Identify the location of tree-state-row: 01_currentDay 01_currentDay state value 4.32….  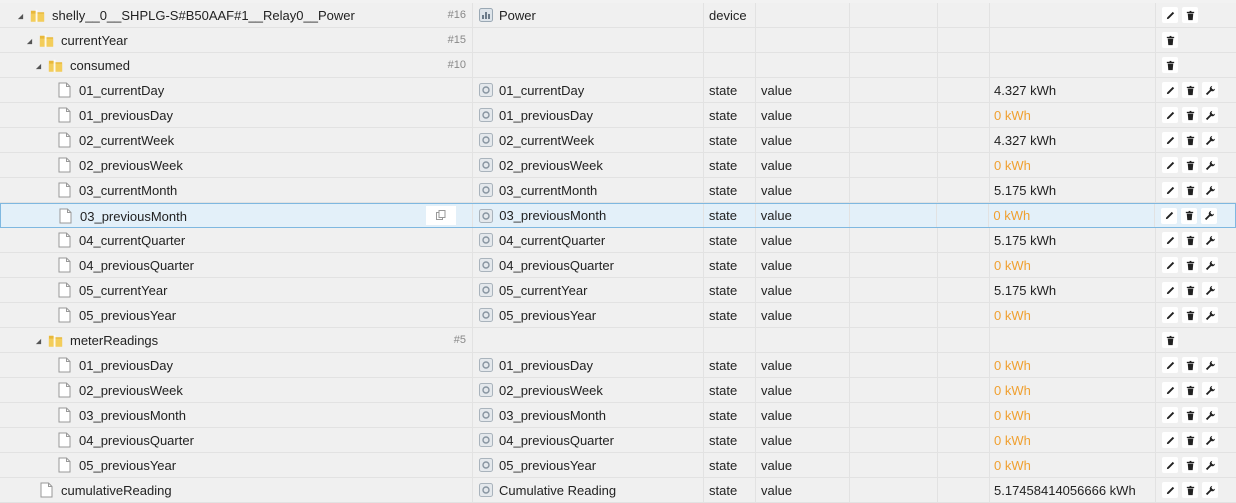
(618, 90).